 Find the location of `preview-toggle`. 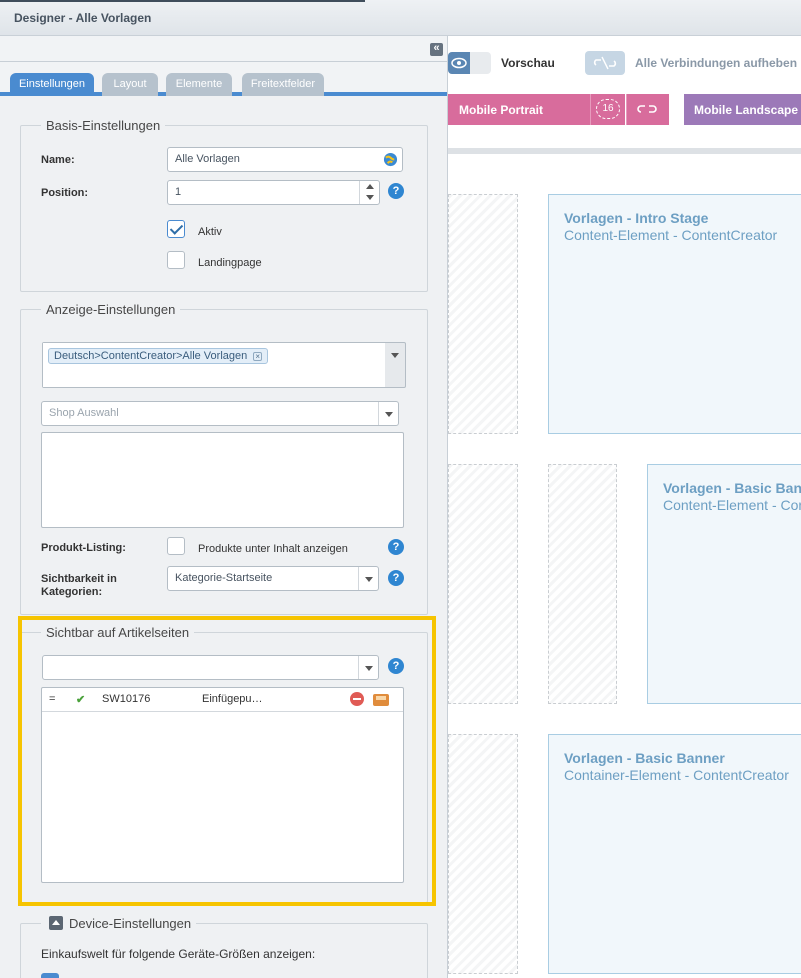

preview-toggle is located at coordinates (469, 63).